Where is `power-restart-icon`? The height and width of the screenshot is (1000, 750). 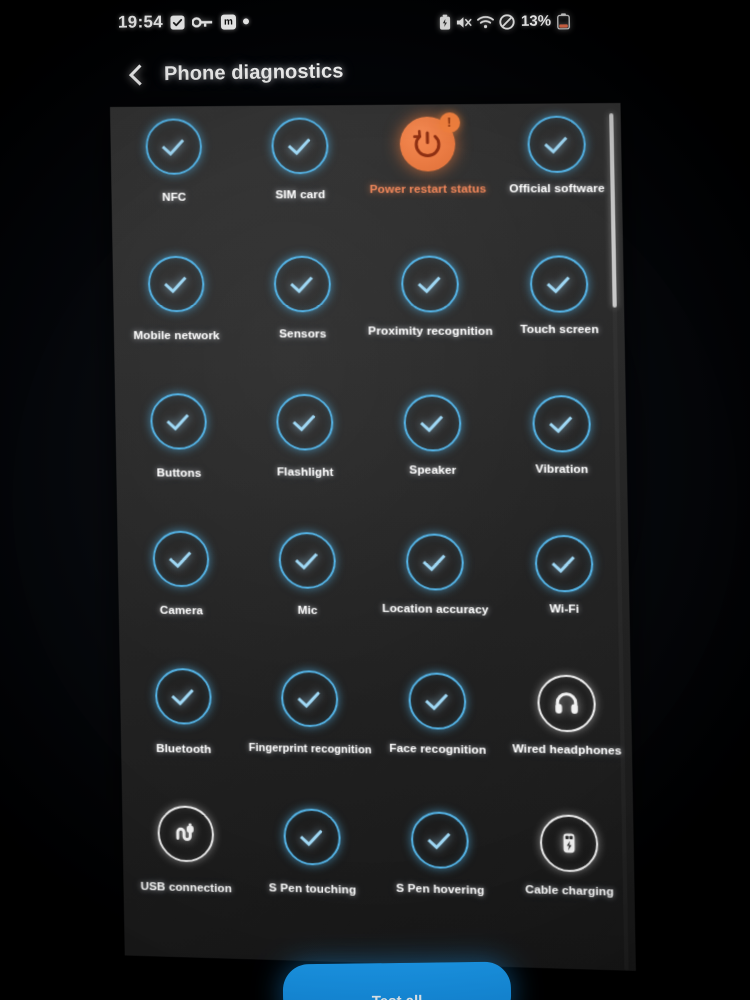 power-restart-icon is located at coordinates (427, 144).